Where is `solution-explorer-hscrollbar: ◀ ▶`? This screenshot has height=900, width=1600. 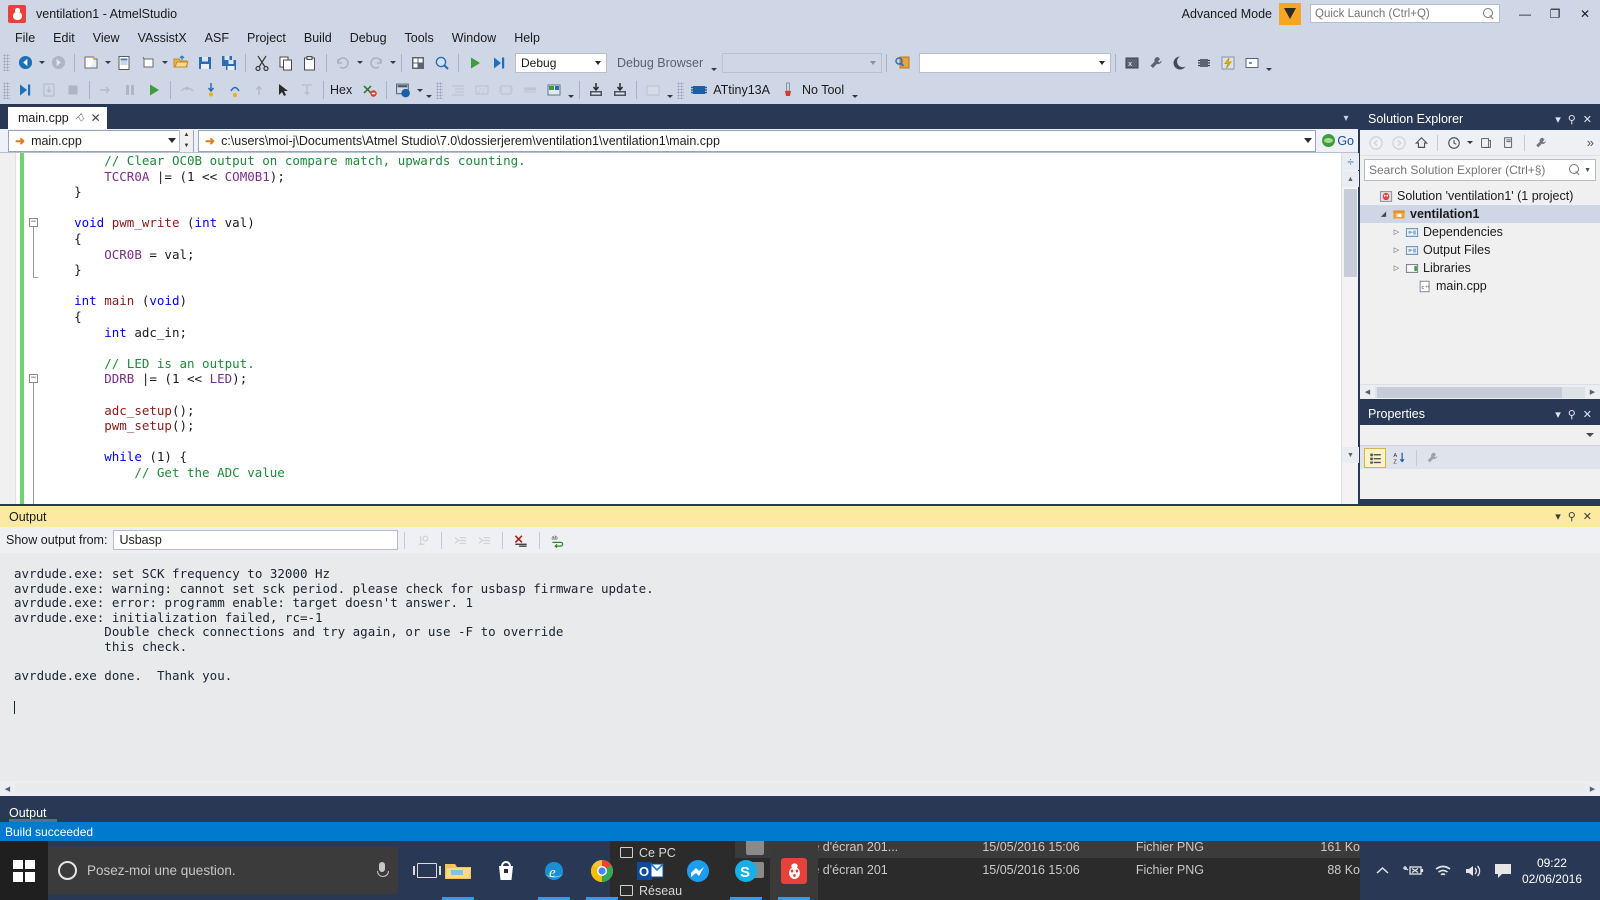
solution-explorer-hscrollbar: ◀ ▶ is located at coordinates (1480, 391).